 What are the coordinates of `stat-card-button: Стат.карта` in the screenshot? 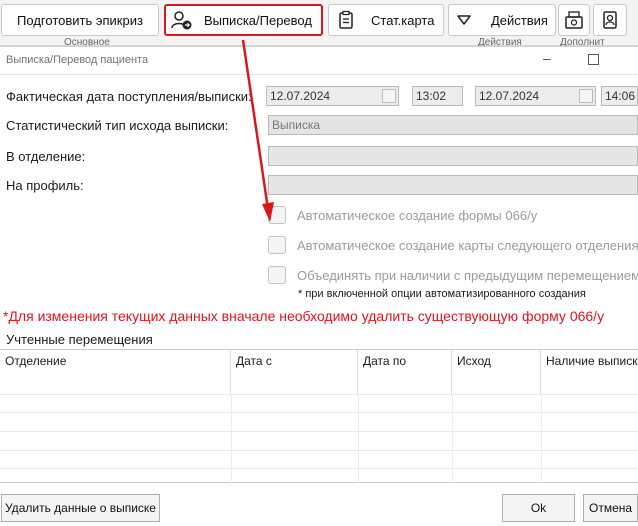 It's located at (386, 20).